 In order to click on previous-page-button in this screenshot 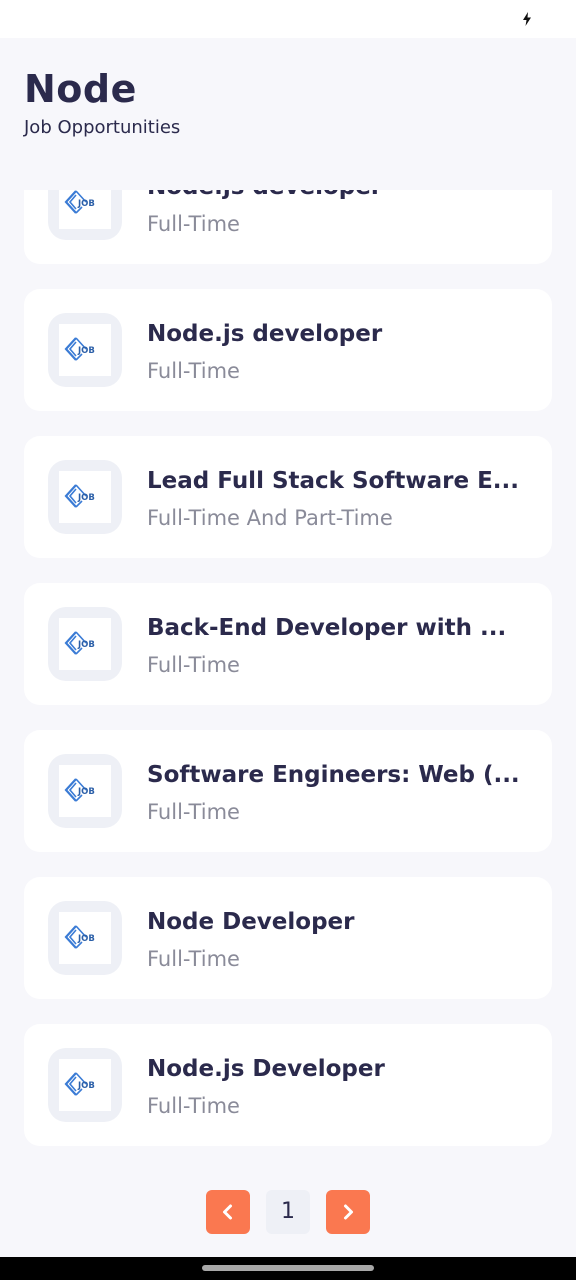, I will do `click(228, 1212)`.